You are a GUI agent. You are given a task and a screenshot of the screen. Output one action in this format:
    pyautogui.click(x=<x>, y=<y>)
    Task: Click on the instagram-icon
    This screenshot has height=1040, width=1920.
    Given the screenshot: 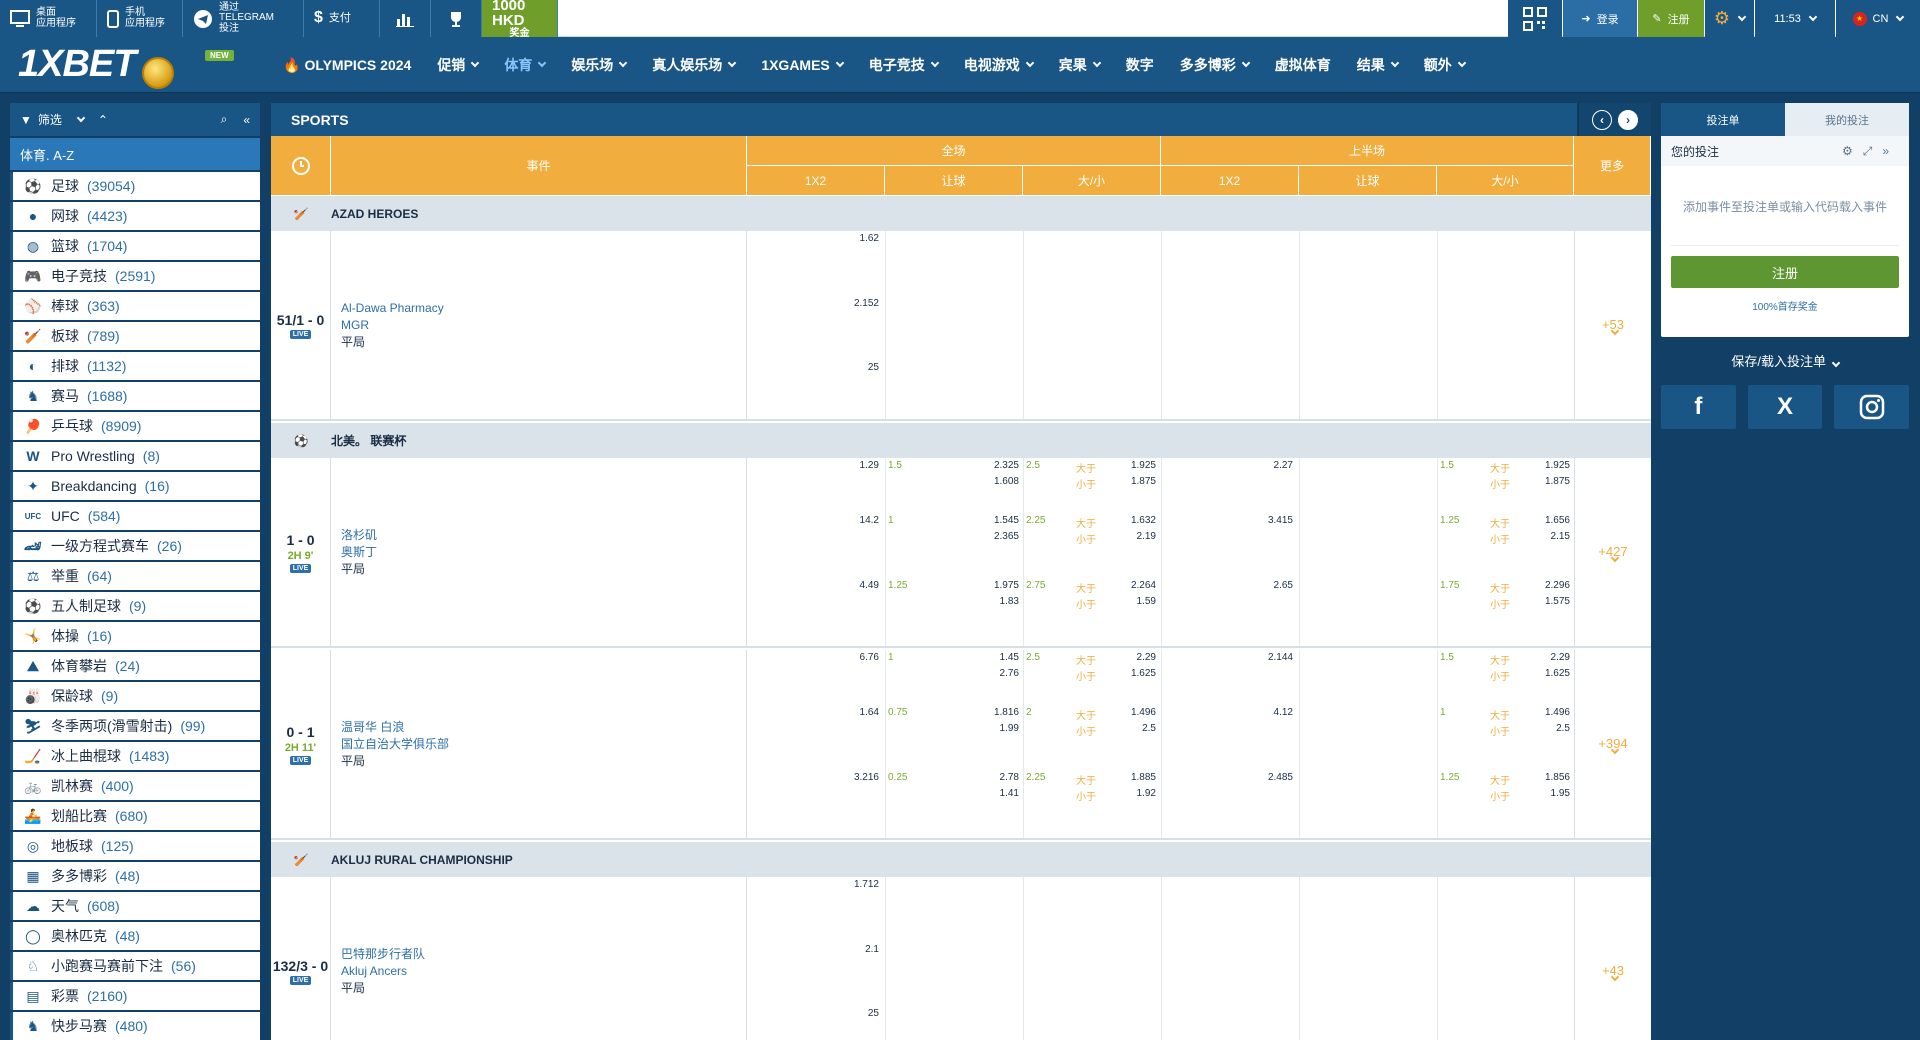 What is the action you would take?
    pyautogui.click(x=1872, y=407)
    